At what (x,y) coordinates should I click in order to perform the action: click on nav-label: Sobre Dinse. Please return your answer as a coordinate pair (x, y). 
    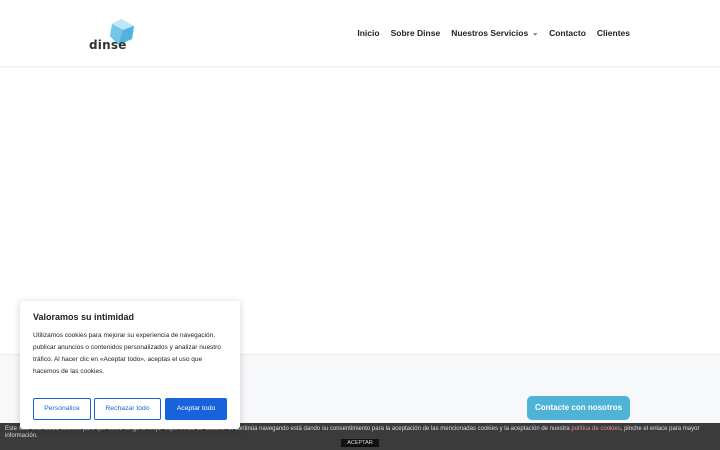
    Looking at the image, I should click on (415, 33).